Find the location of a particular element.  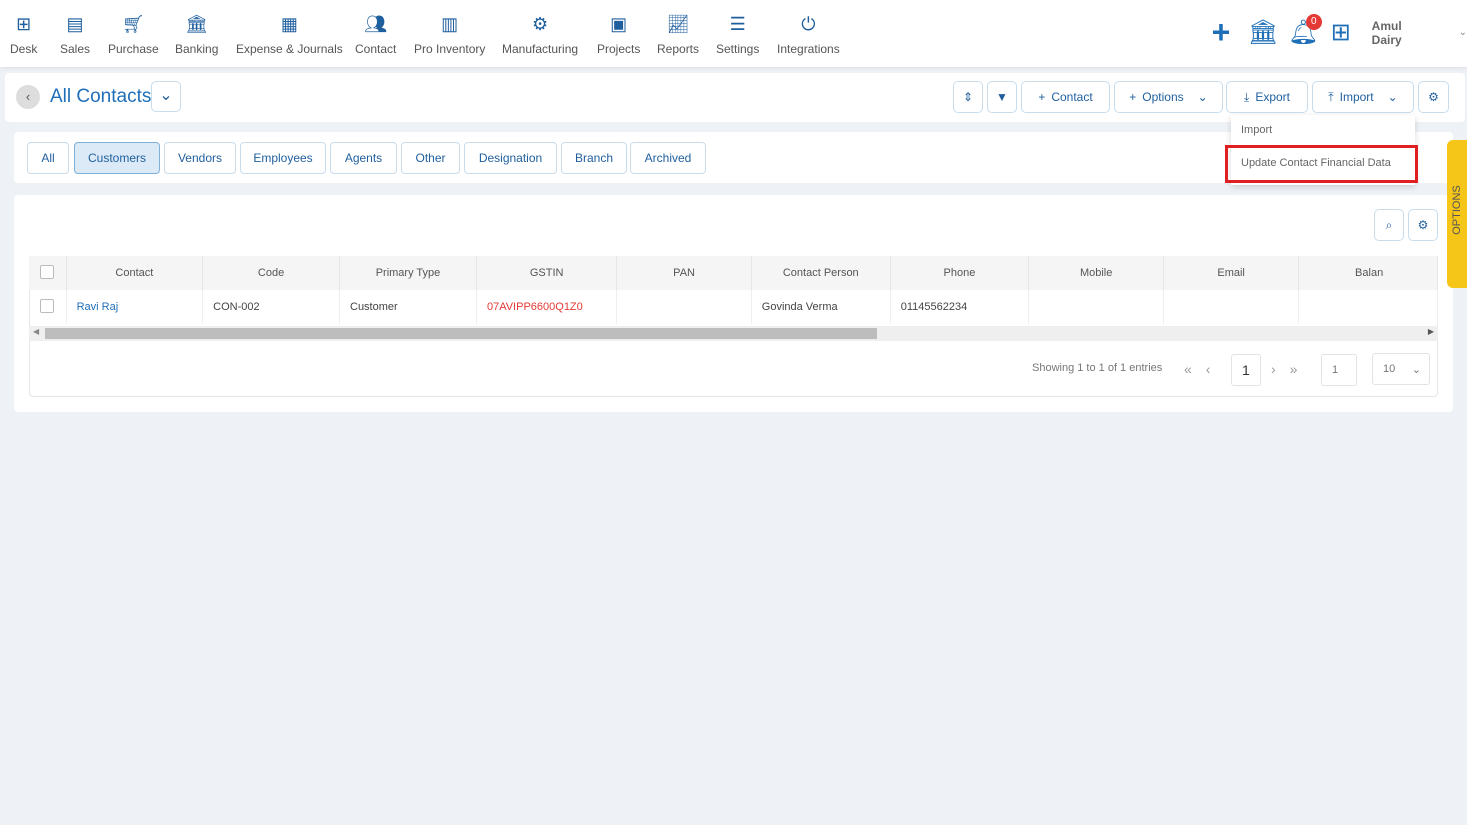

nav-reports: 📈︎ Reports is located at coordinates (678, 34).